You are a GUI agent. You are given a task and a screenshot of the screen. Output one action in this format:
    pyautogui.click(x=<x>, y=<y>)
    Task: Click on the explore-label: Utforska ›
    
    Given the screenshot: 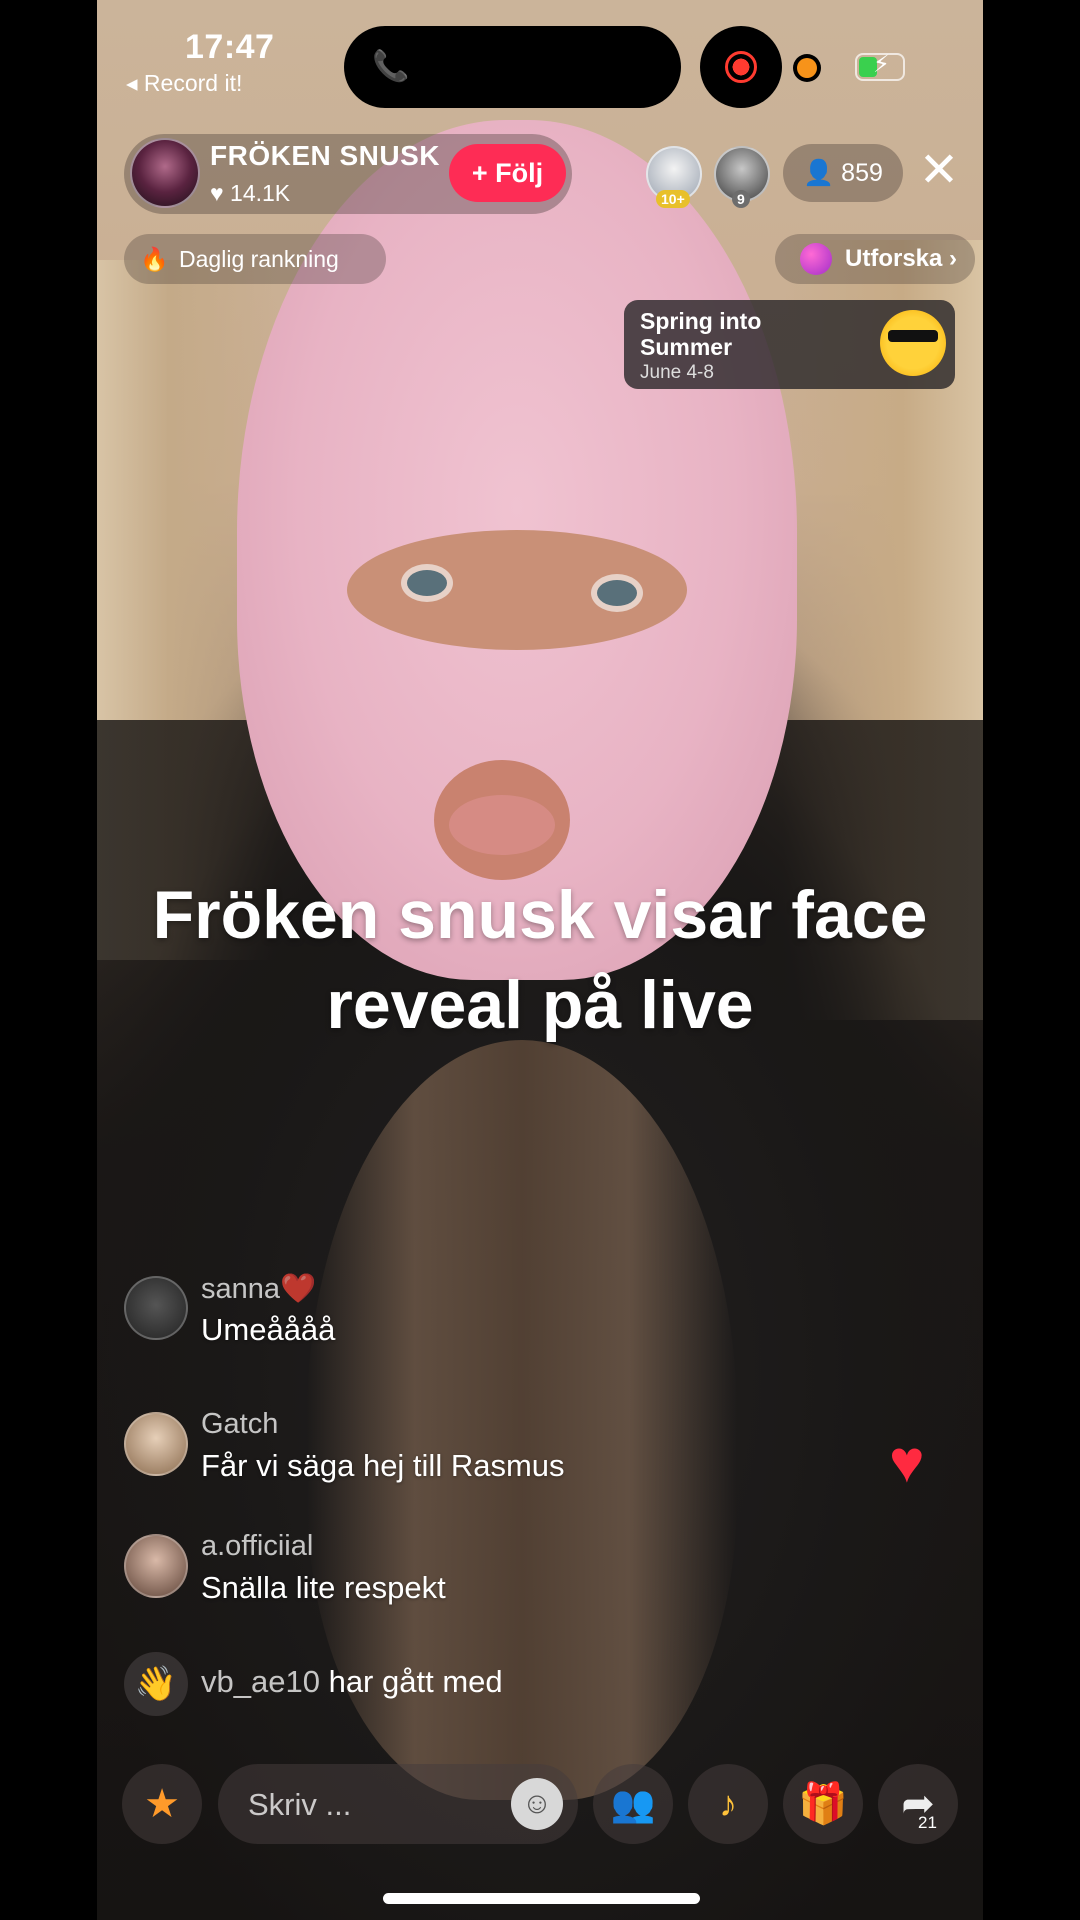 What is the action you would take?
    pyautogui.click(x=901, y=258)
    